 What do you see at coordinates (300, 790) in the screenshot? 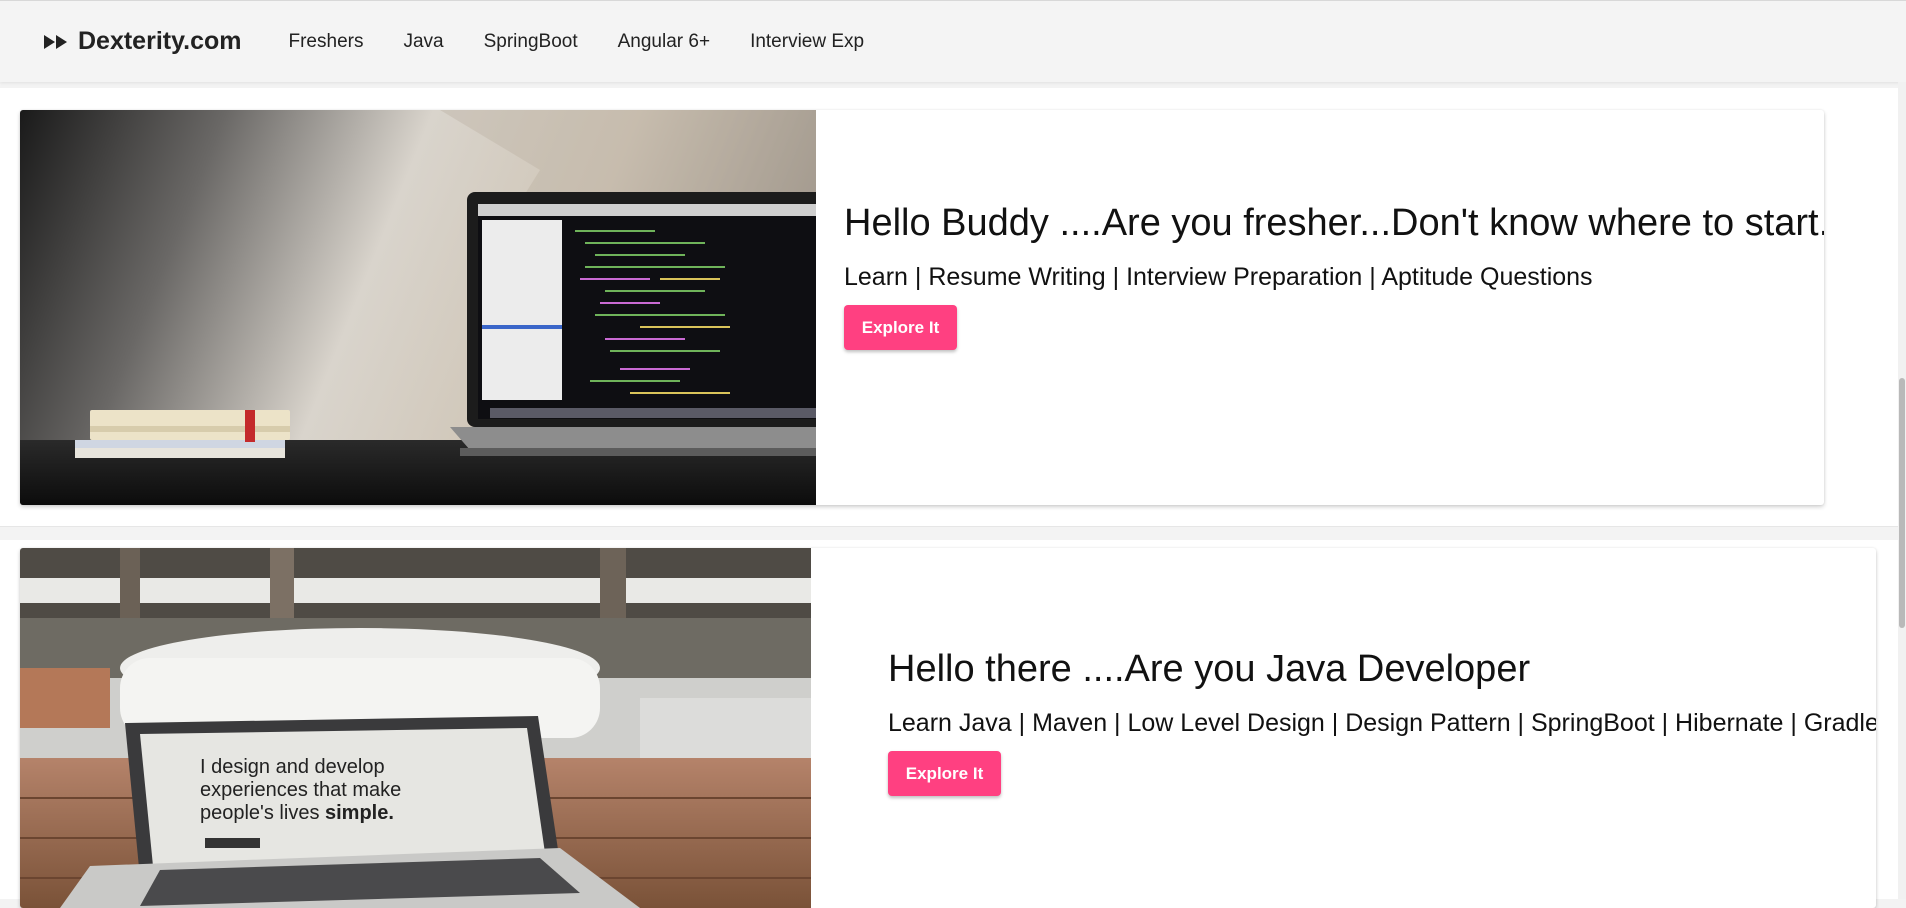
I see `svg-text: experiences that make` at bounding box center [300, 790].